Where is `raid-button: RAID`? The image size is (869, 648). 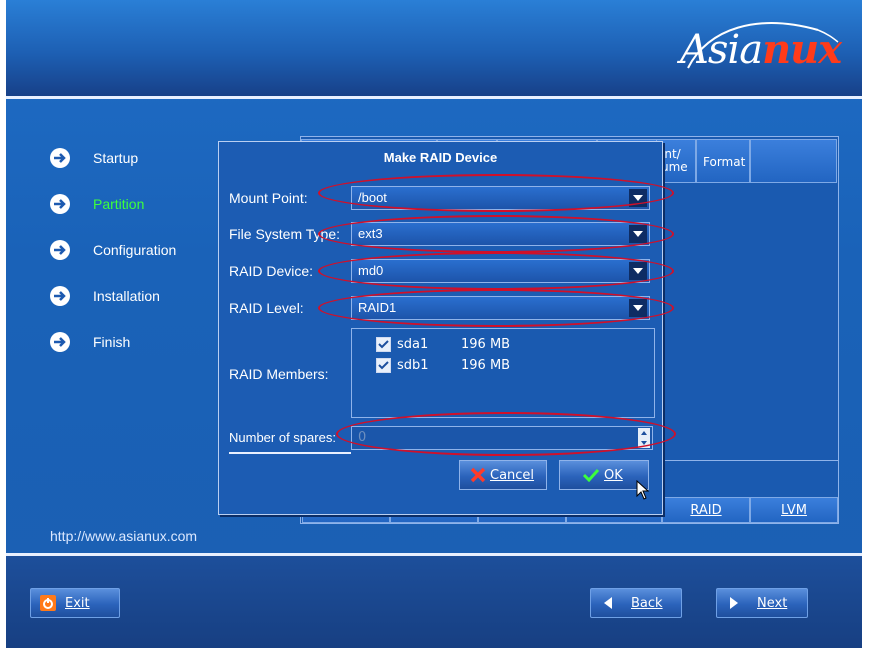 raid-button: RAID is located at coordinates (706, 510).